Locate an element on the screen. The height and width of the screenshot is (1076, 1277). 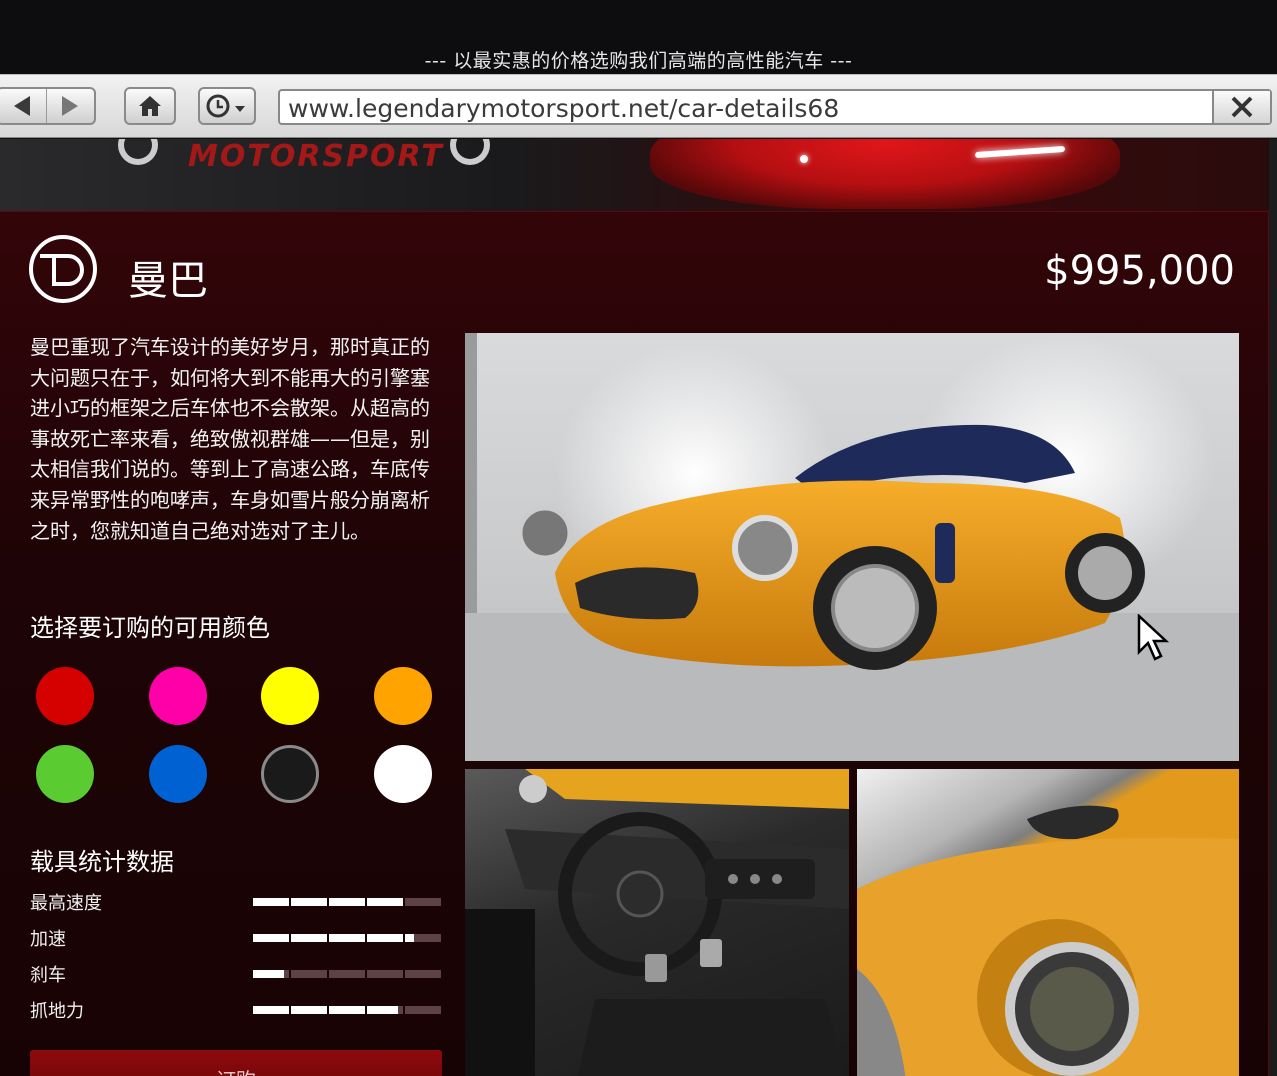
close-button is located at coordinates (1241, 107).